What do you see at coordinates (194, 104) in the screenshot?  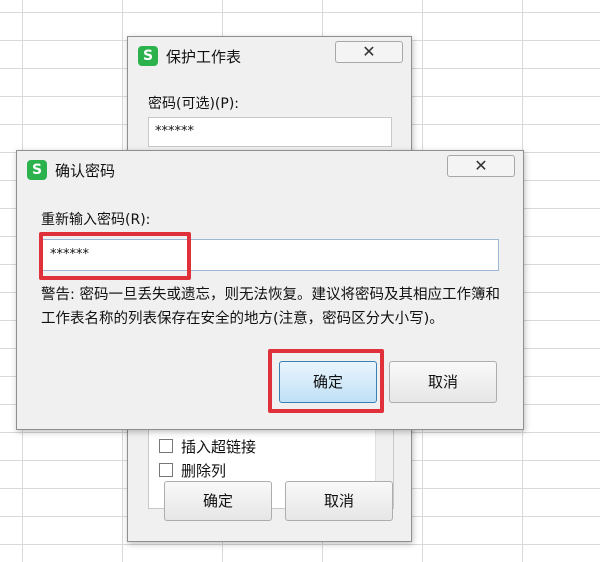 I see `password-label: 密码(可选)(P):` at bounding box center [194, 104].